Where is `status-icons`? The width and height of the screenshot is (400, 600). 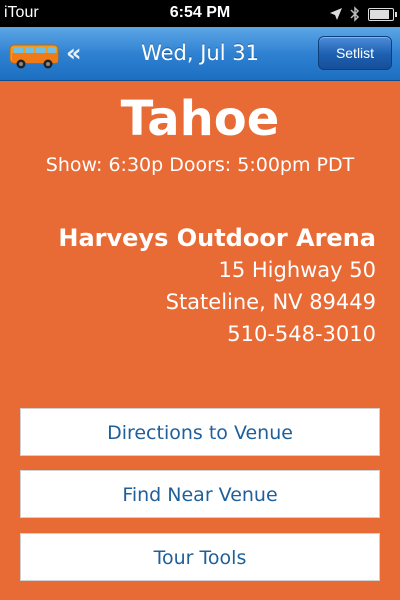
status-icons is located at coordinates (363, 14).